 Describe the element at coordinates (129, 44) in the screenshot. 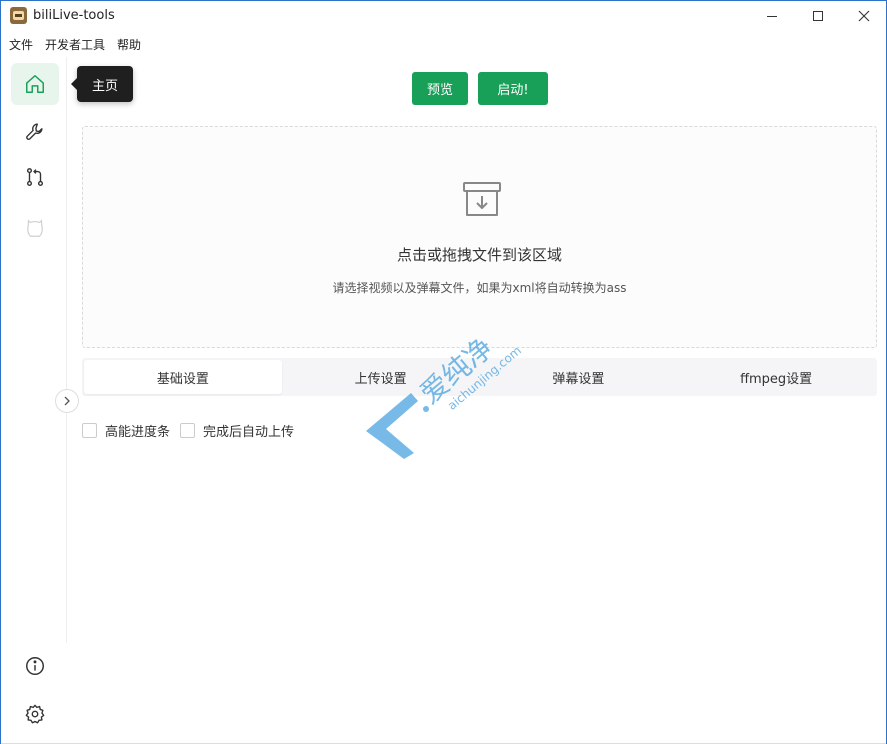

I see `menu-help: 帮助` at that location.